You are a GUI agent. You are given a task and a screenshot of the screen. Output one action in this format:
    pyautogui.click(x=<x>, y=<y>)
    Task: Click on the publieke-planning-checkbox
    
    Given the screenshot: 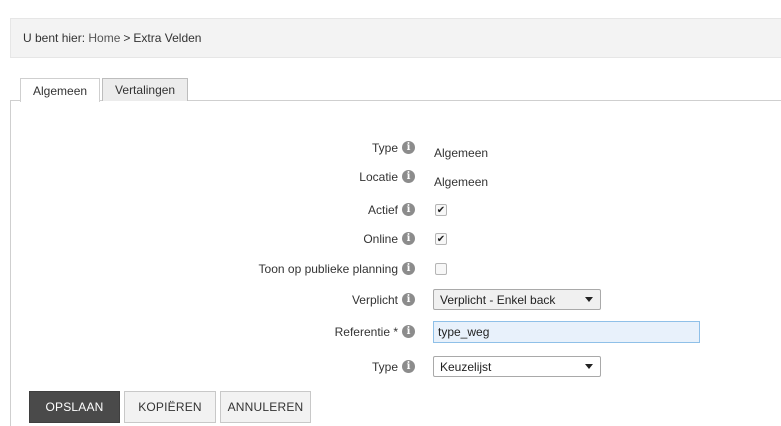 What is the action you would take?
    pyautogui.click(x=441, y=269)
    